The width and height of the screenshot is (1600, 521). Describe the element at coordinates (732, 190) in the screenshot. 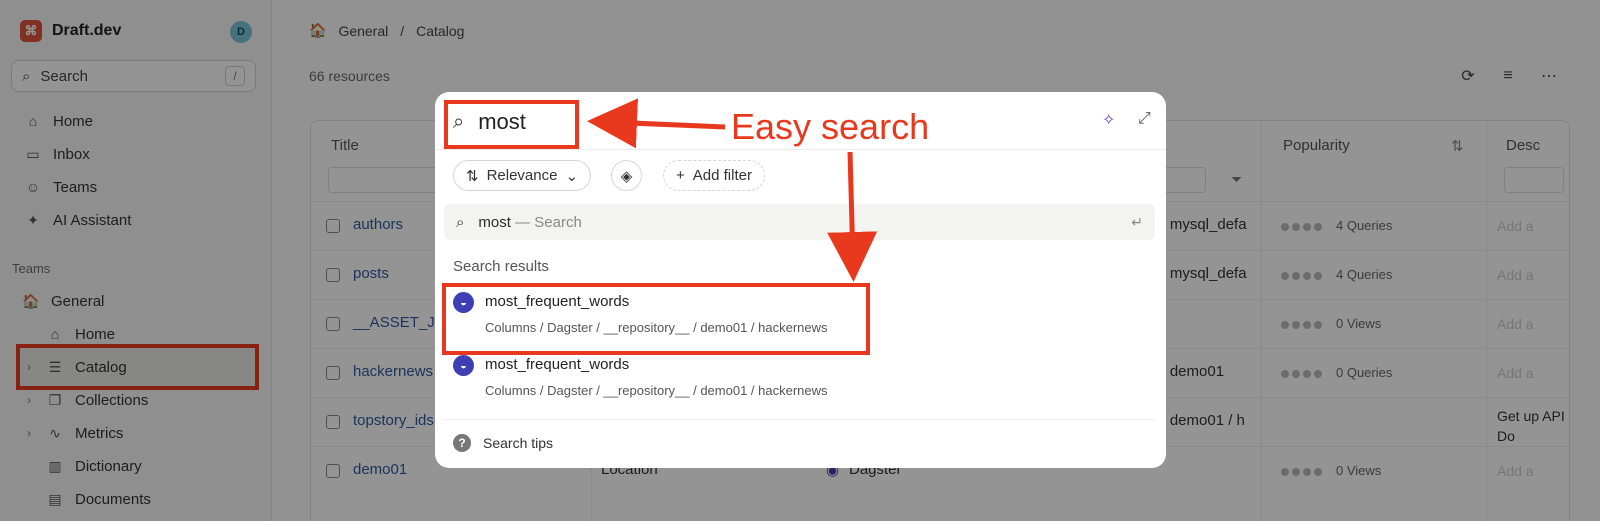

I see `annotation-arrows` at that location.